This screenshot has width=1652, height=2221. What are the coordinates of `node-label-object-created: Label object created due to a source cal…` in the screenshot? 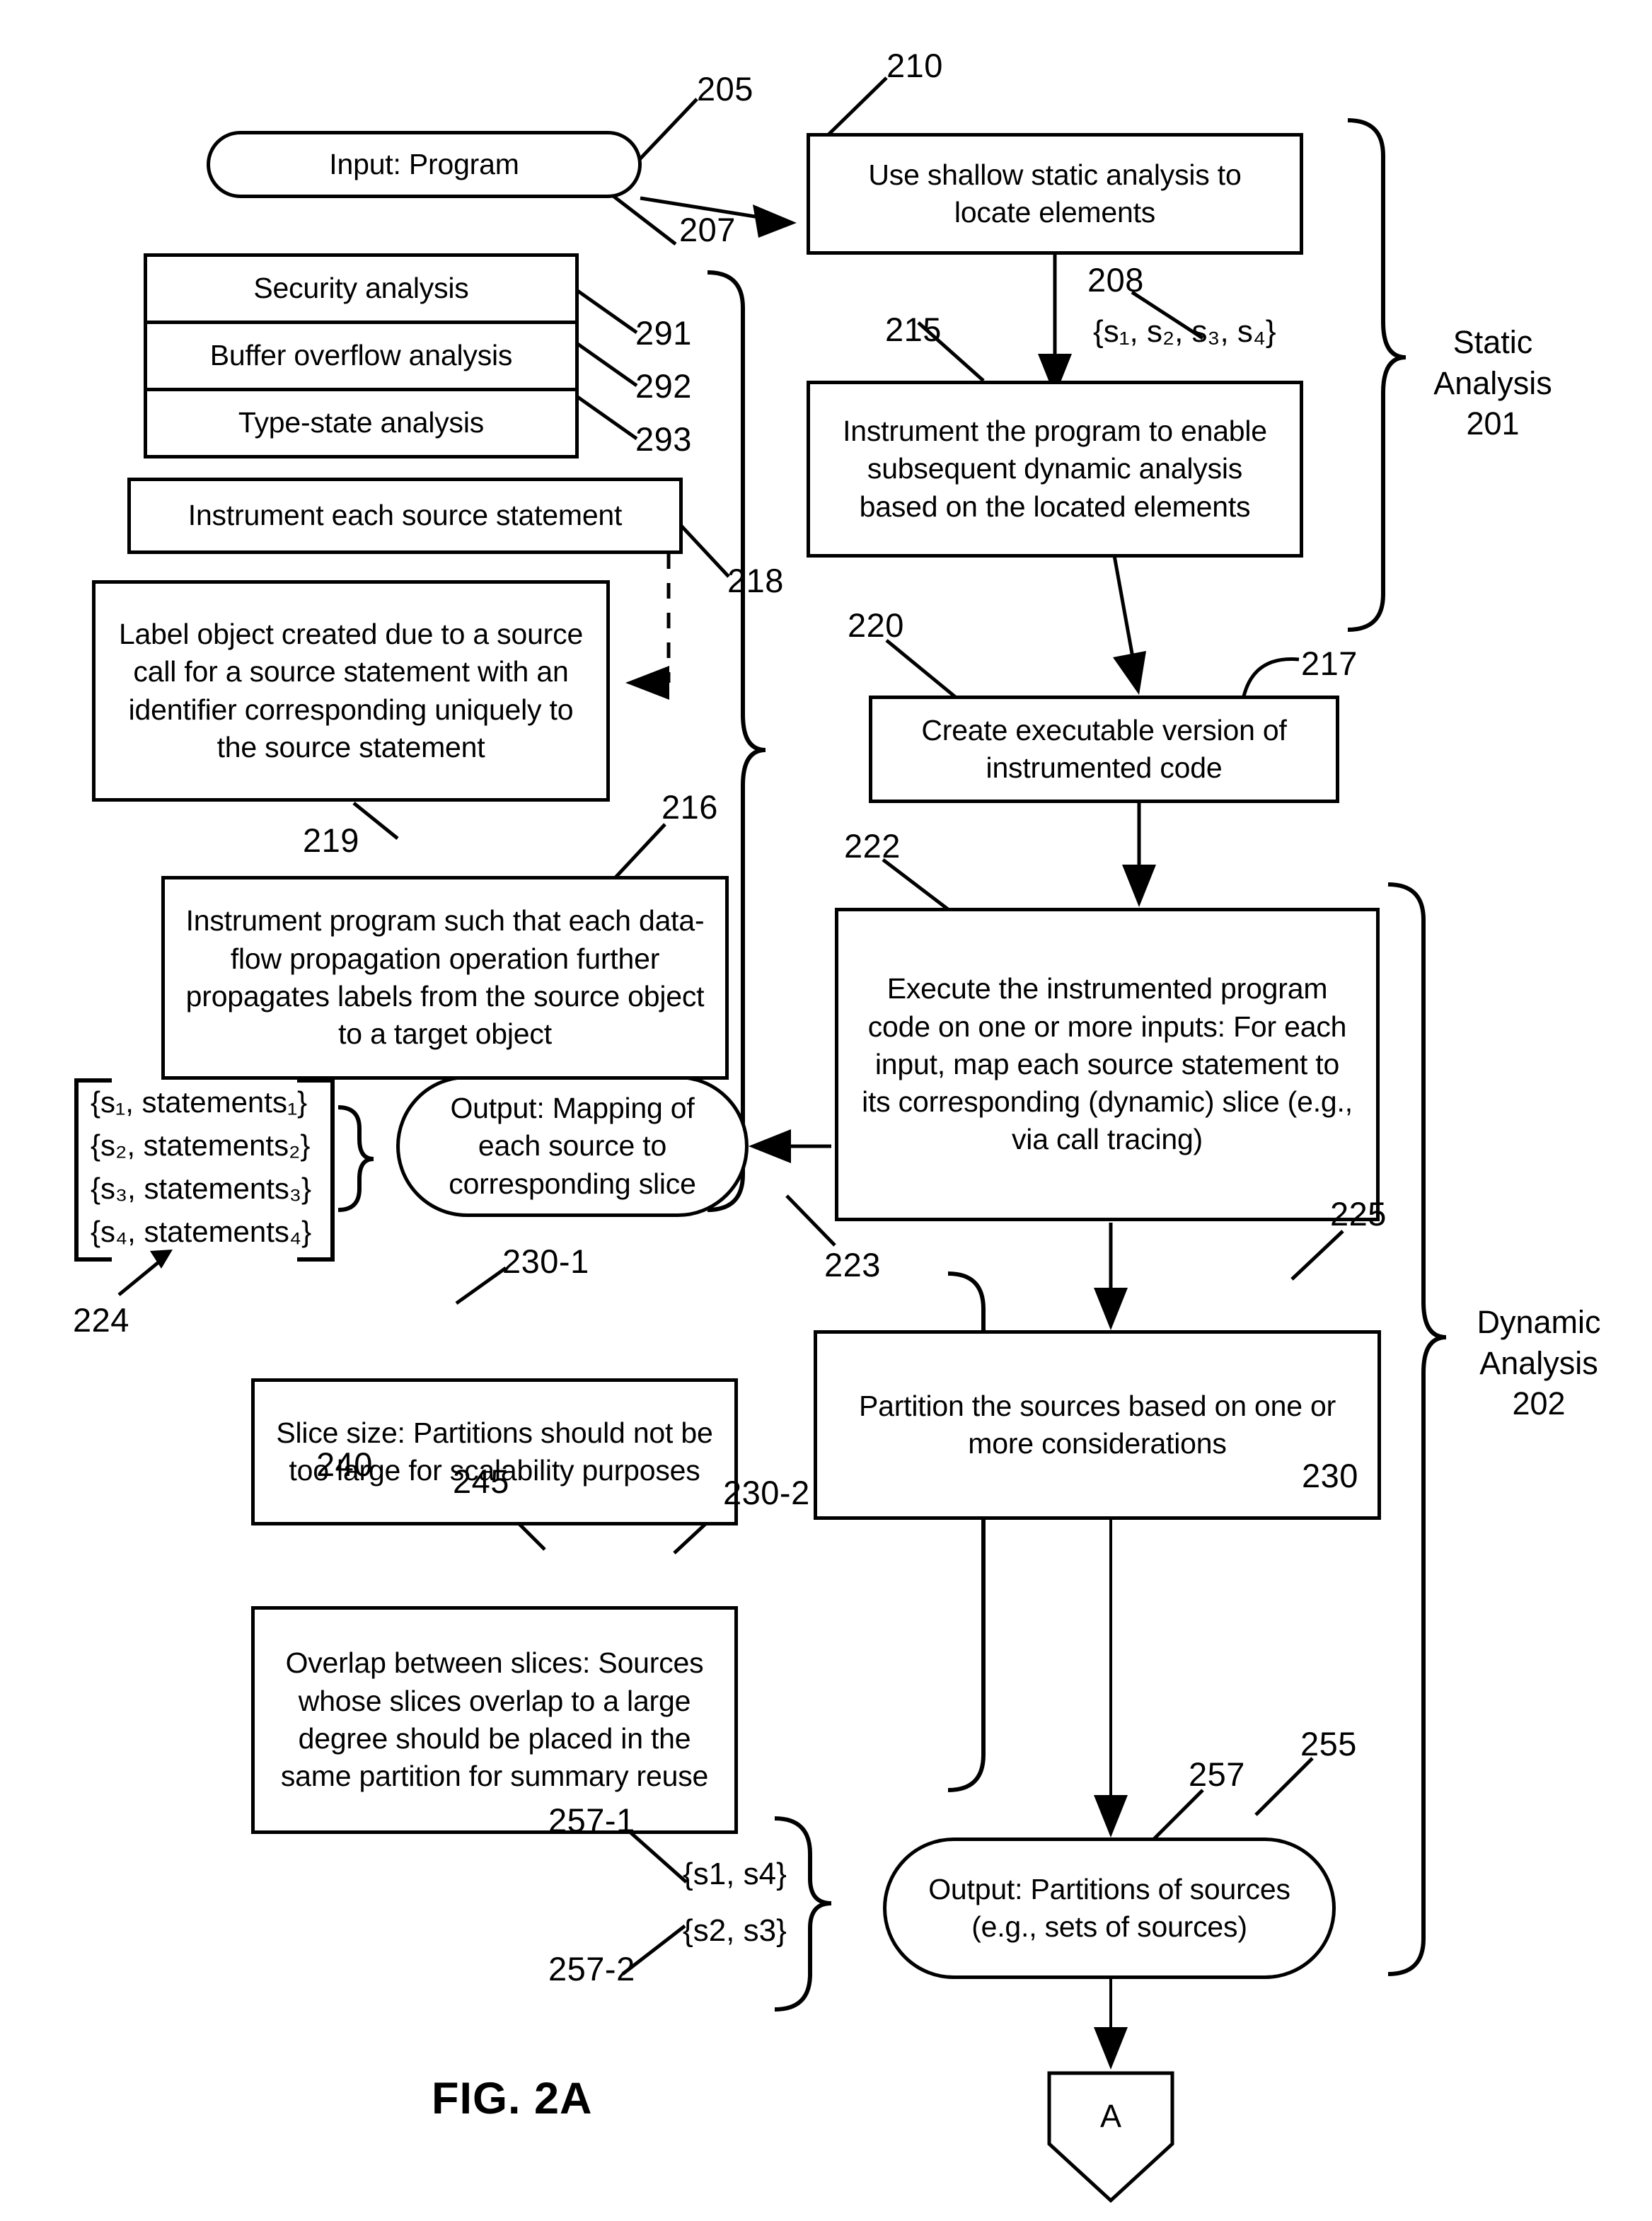 It's located at (351, 691).